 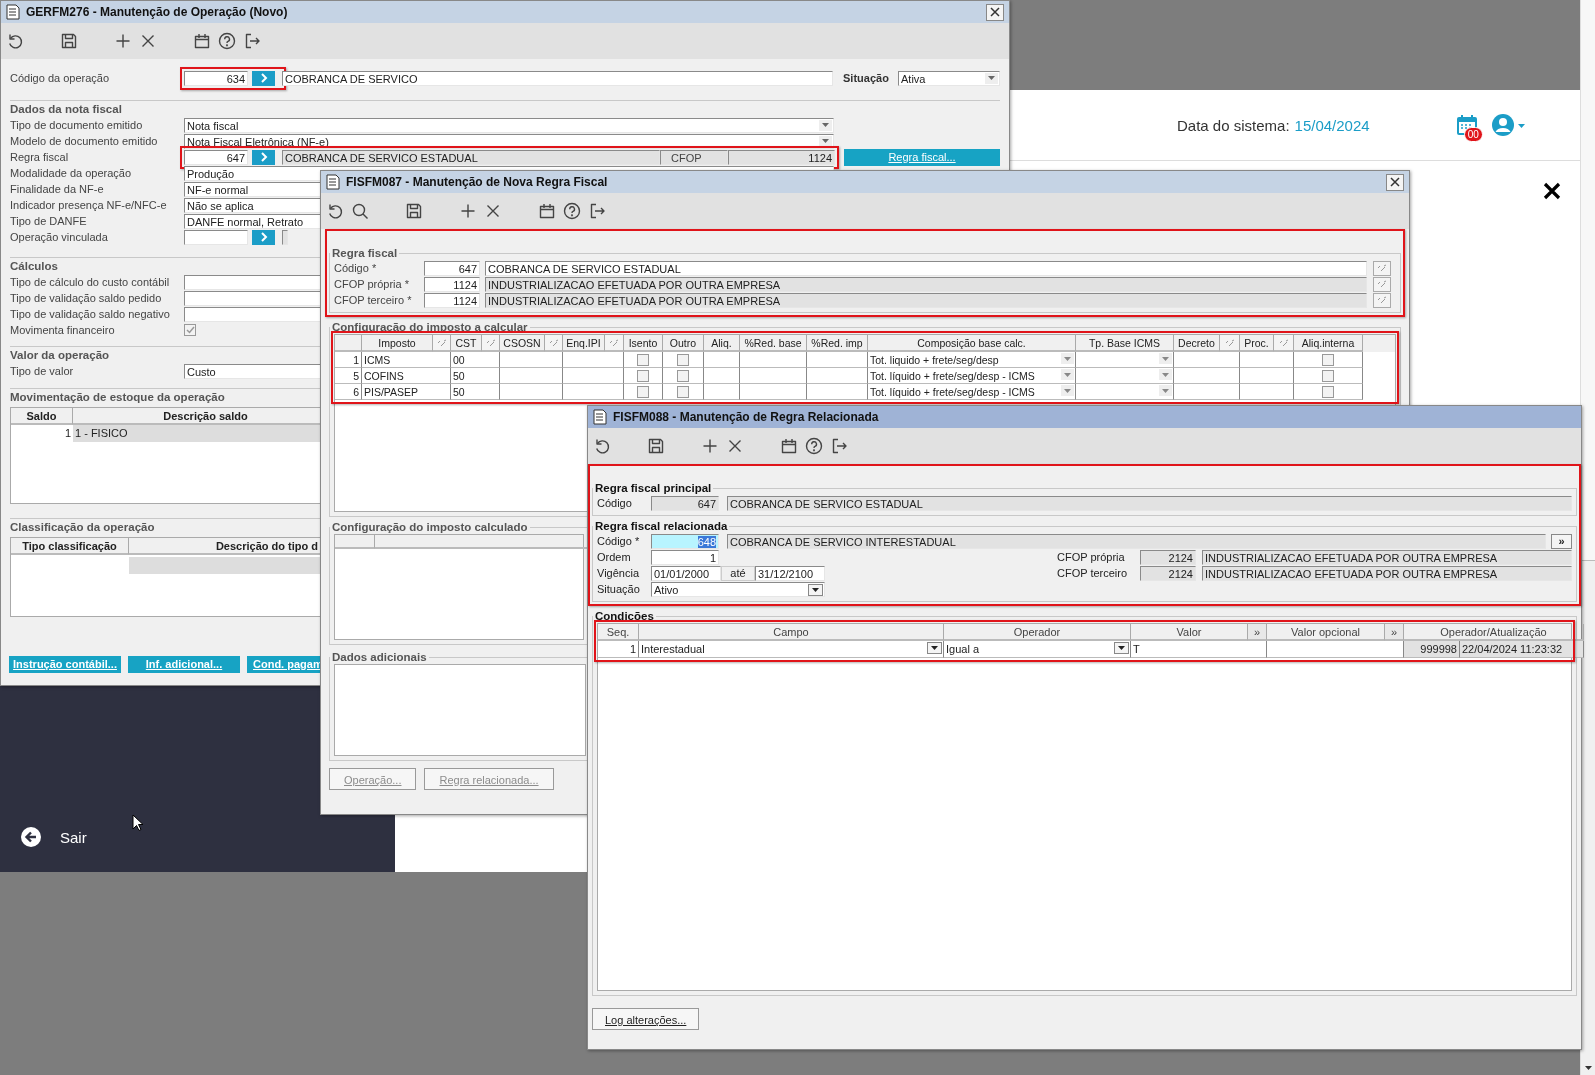 I want to click on table-cell: COFINS, so click(x=406, y=376).